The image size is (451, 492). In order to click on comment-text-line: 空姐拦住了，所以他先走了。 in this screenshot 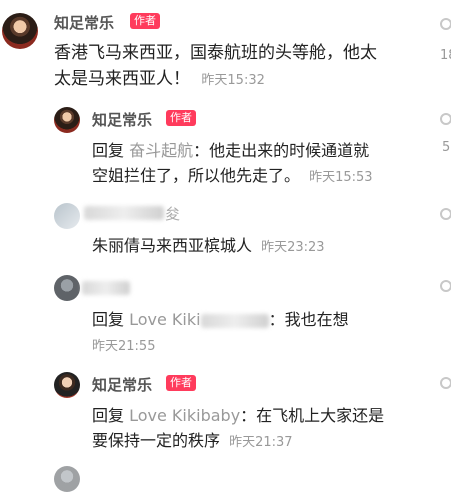, I will do `click(196, 175)`.